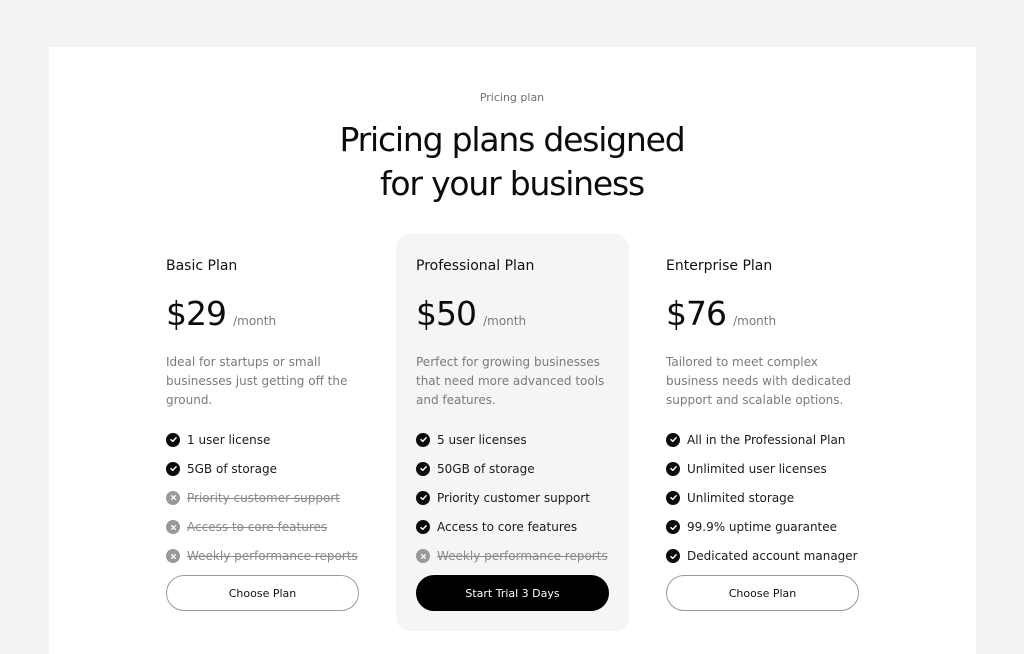 The image size is (1024, 654). What do you see at coordinates (196, 313) in the screenshot?
I see `plan-price: $29` at bounding box center [196, 313].